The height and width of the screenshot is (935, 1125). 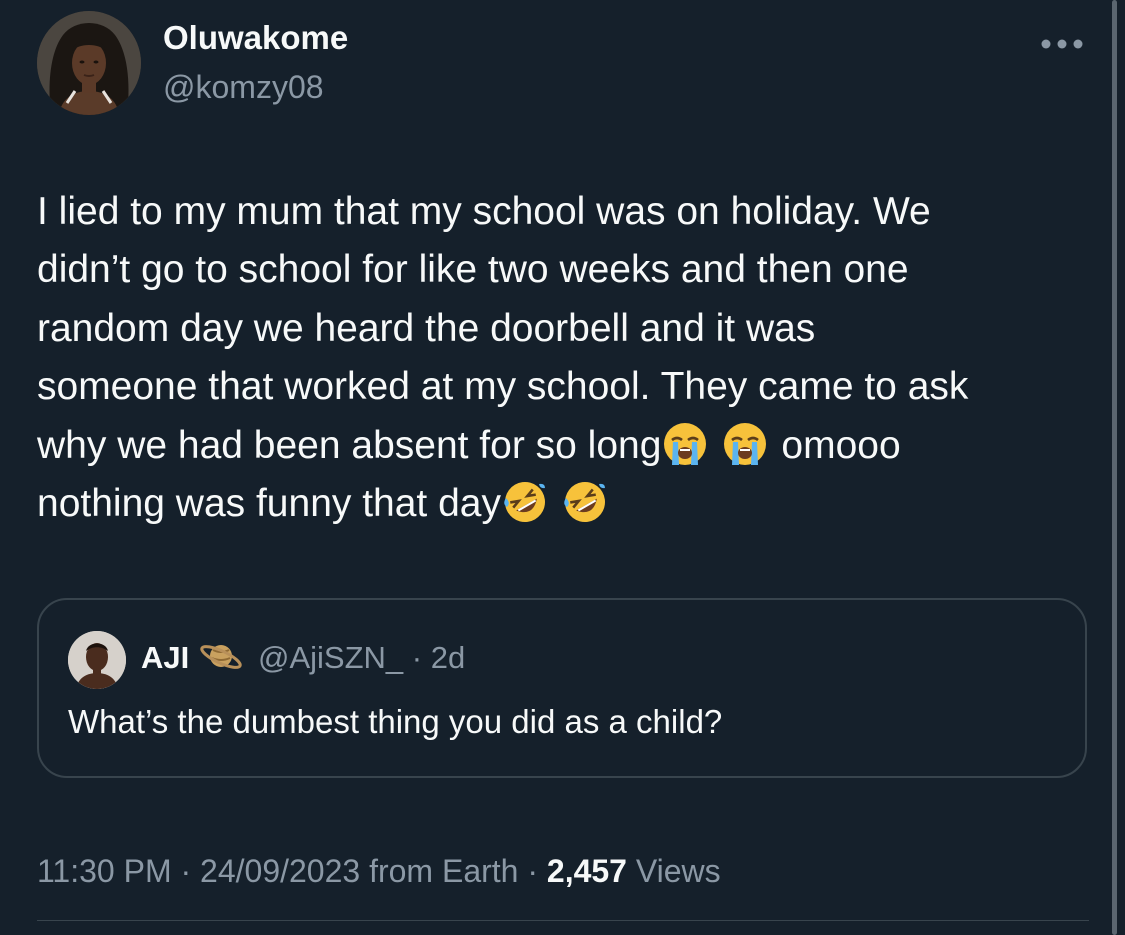 What do you see at coordinates (349, 445) in the screenshot?
I see `tweet-text-fragment: why we had been absent for so long` at bounding box center [349, 445].